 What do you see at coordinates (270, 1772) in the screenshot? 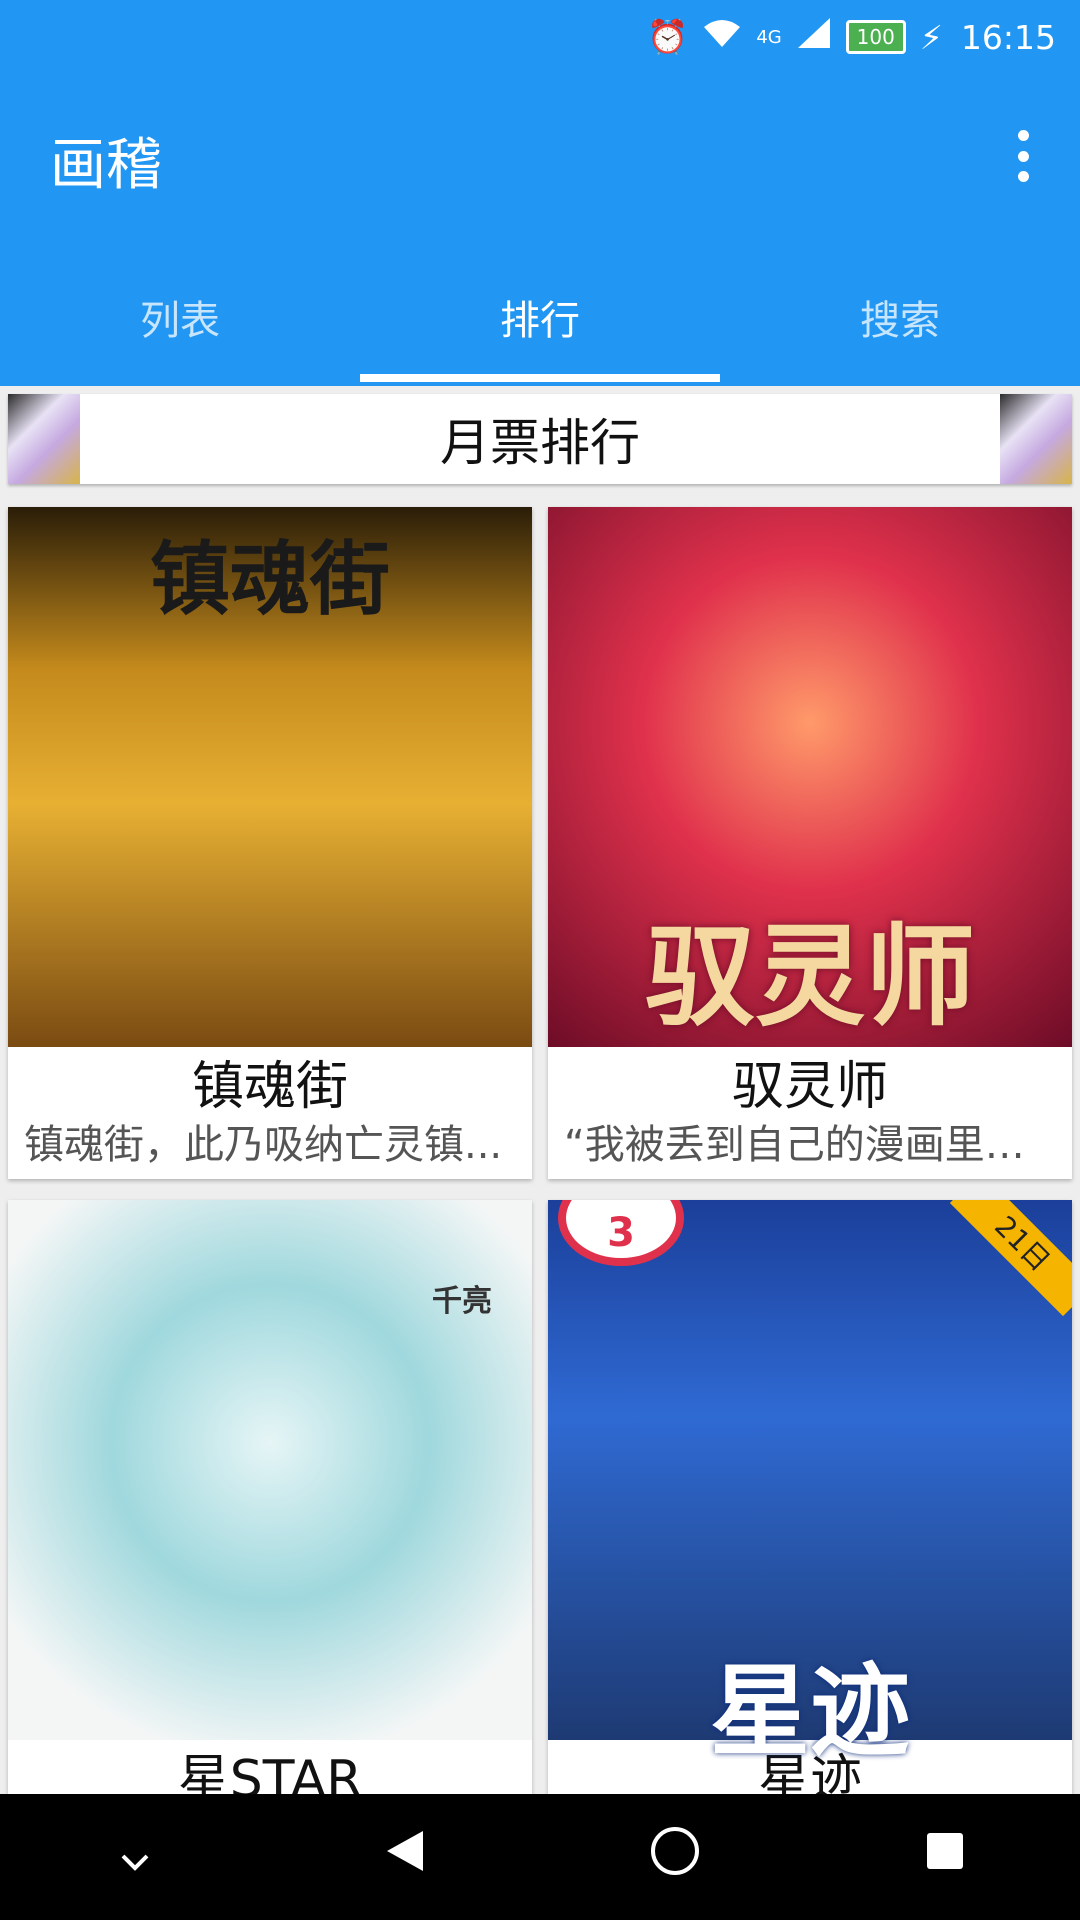
I see `comic-name: 星STAR` at bounding box center [270, 1772].